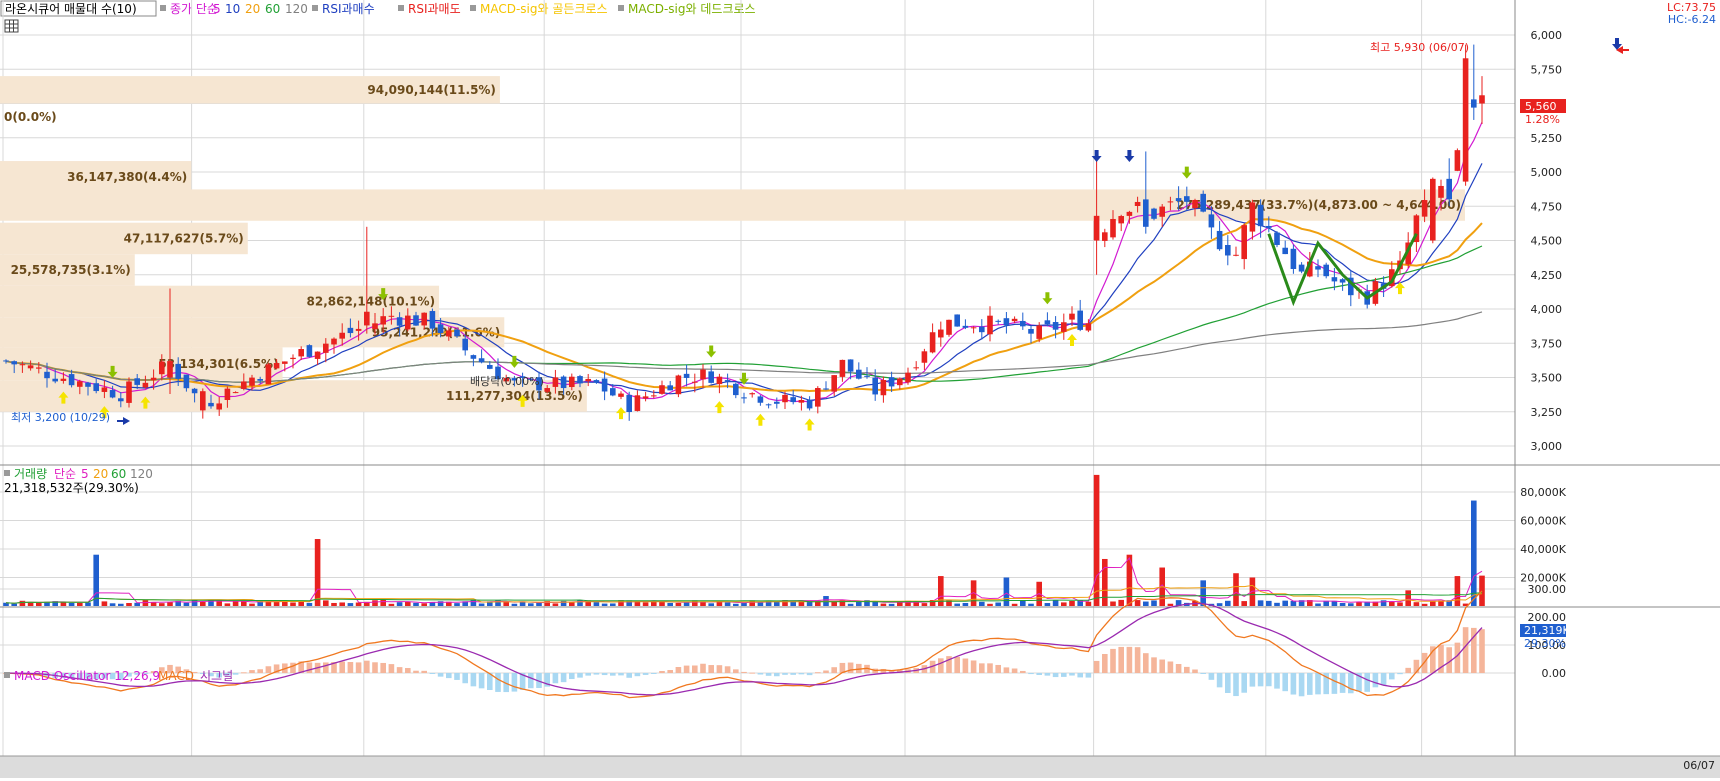 This screenshot has height=781, width=1720. What do you see at coordinates (1547, 172) in the screenshot?
I see `price-tick-label: 5,000` at bounding box center [1547, 172].